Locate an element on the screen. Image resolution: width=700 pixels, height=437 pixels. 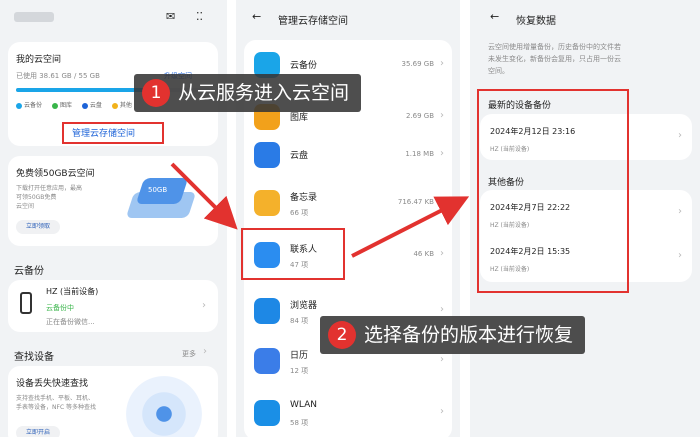
storage-item-count: 66 项 is located at coordinates (299, 213).